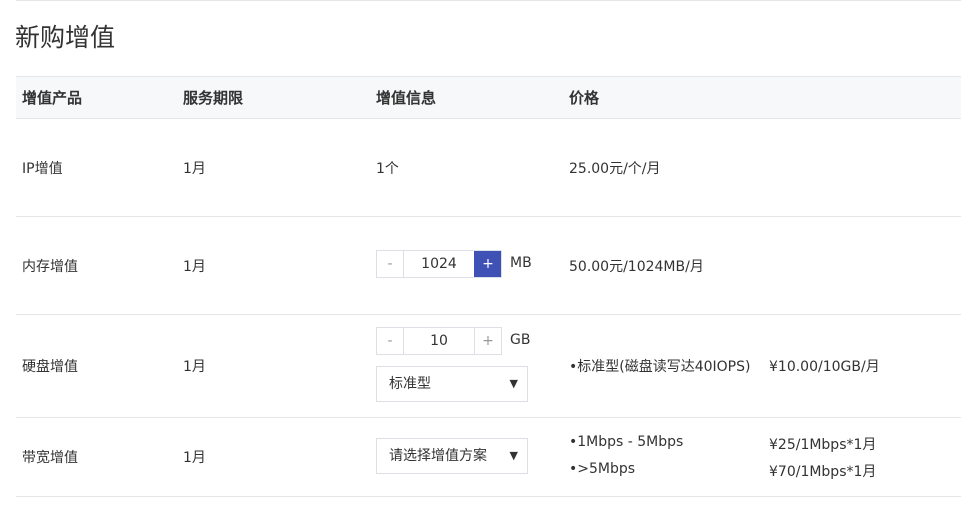  Describe the element at coordinates (194, 267) in the screenshot. I see `memory-period: 1月` at that location.